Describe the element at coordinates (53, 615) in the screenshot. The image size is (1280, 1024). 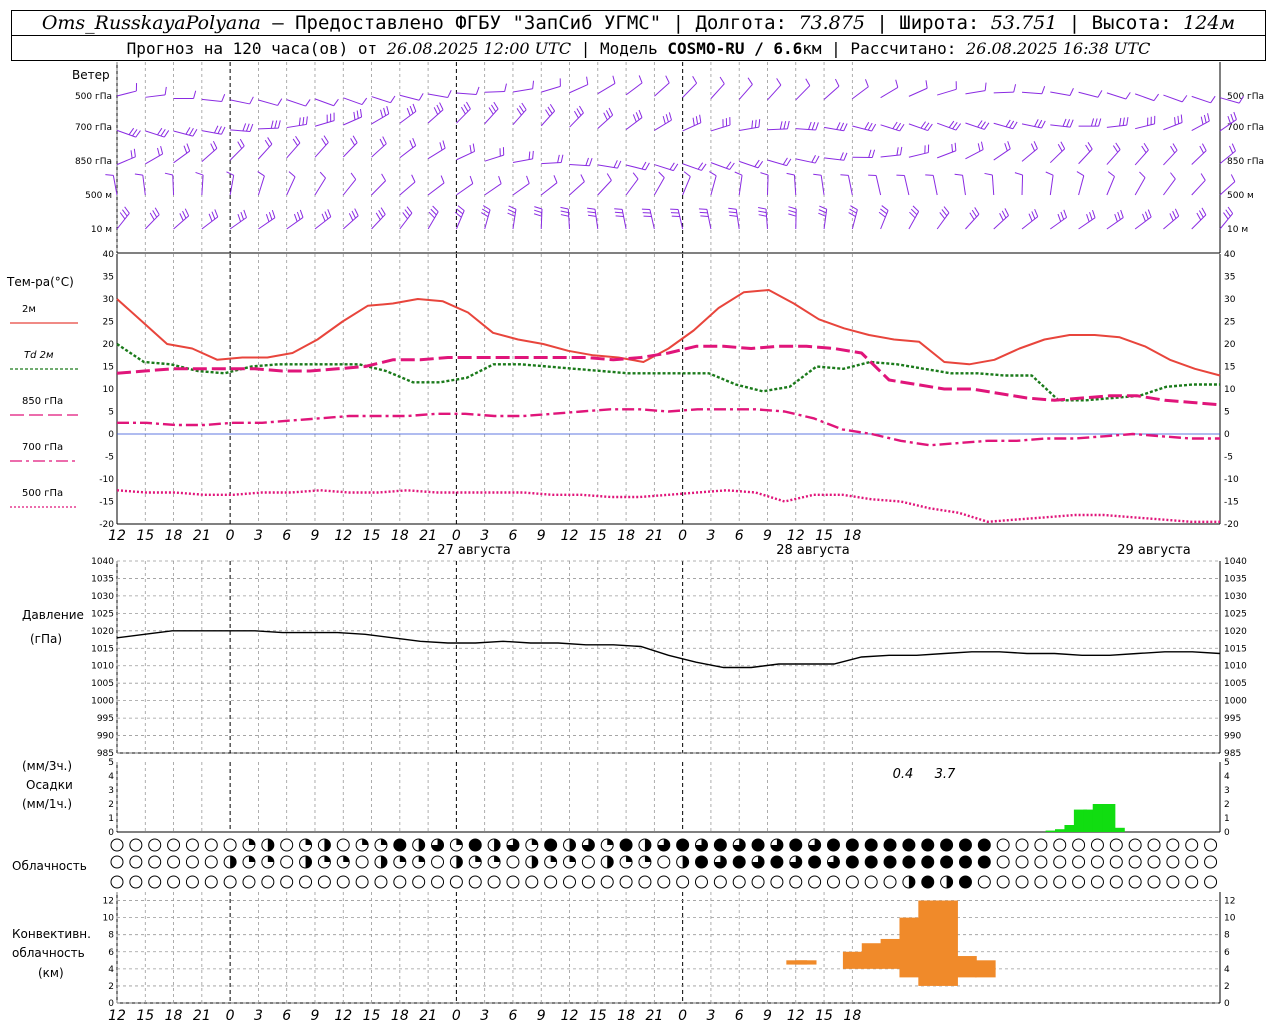
I see `pressure-title: Давление` at that location.